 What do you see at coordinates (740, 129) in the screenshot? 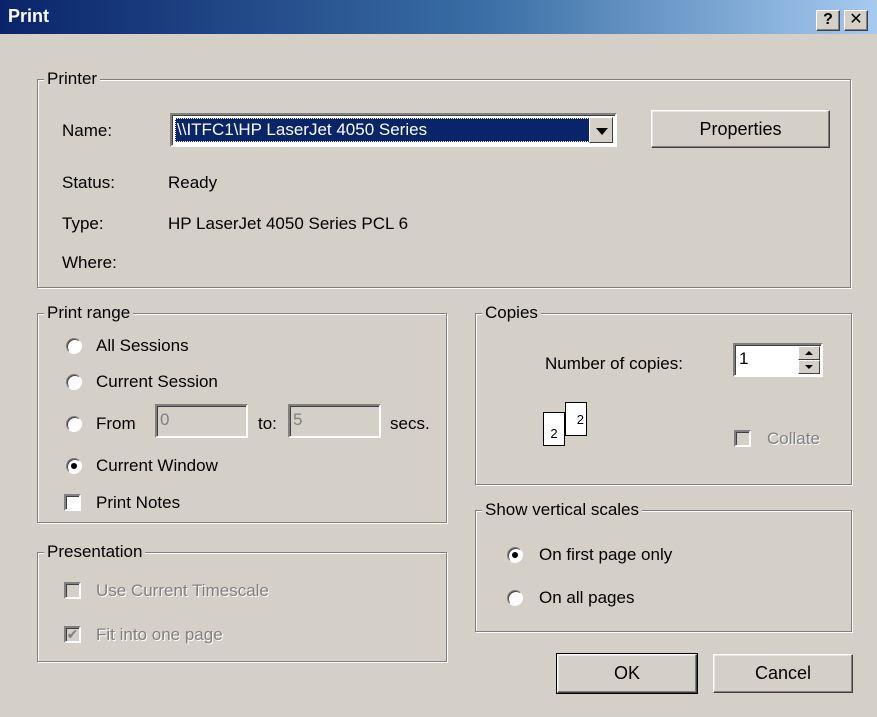
I see `properties-button: Properties` at bounding box center [740, 129].